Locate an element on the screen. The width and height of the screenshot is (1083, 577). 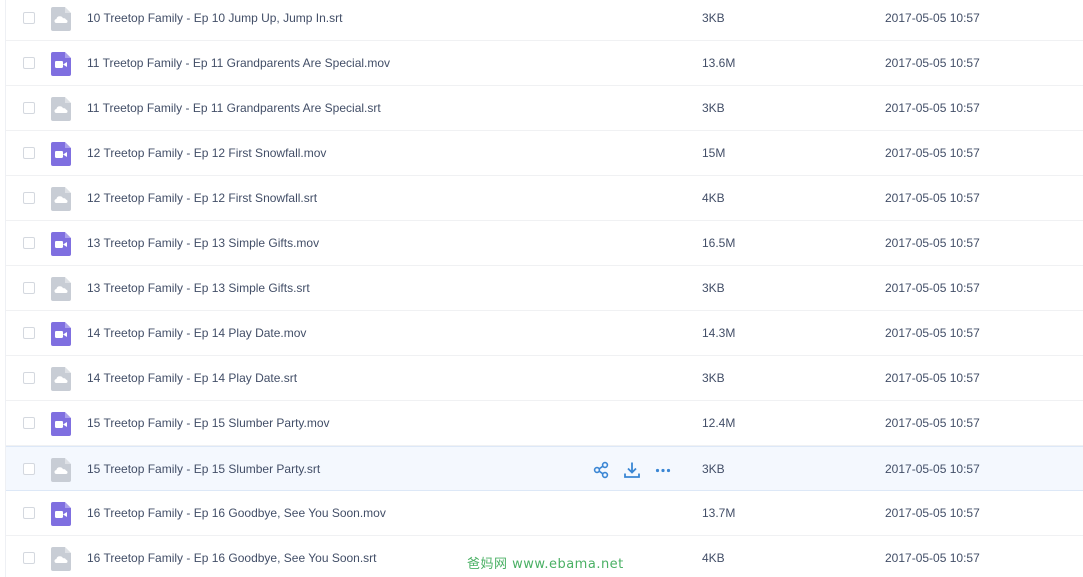
file-size: 14.3M is located at coordinates (719, 333).